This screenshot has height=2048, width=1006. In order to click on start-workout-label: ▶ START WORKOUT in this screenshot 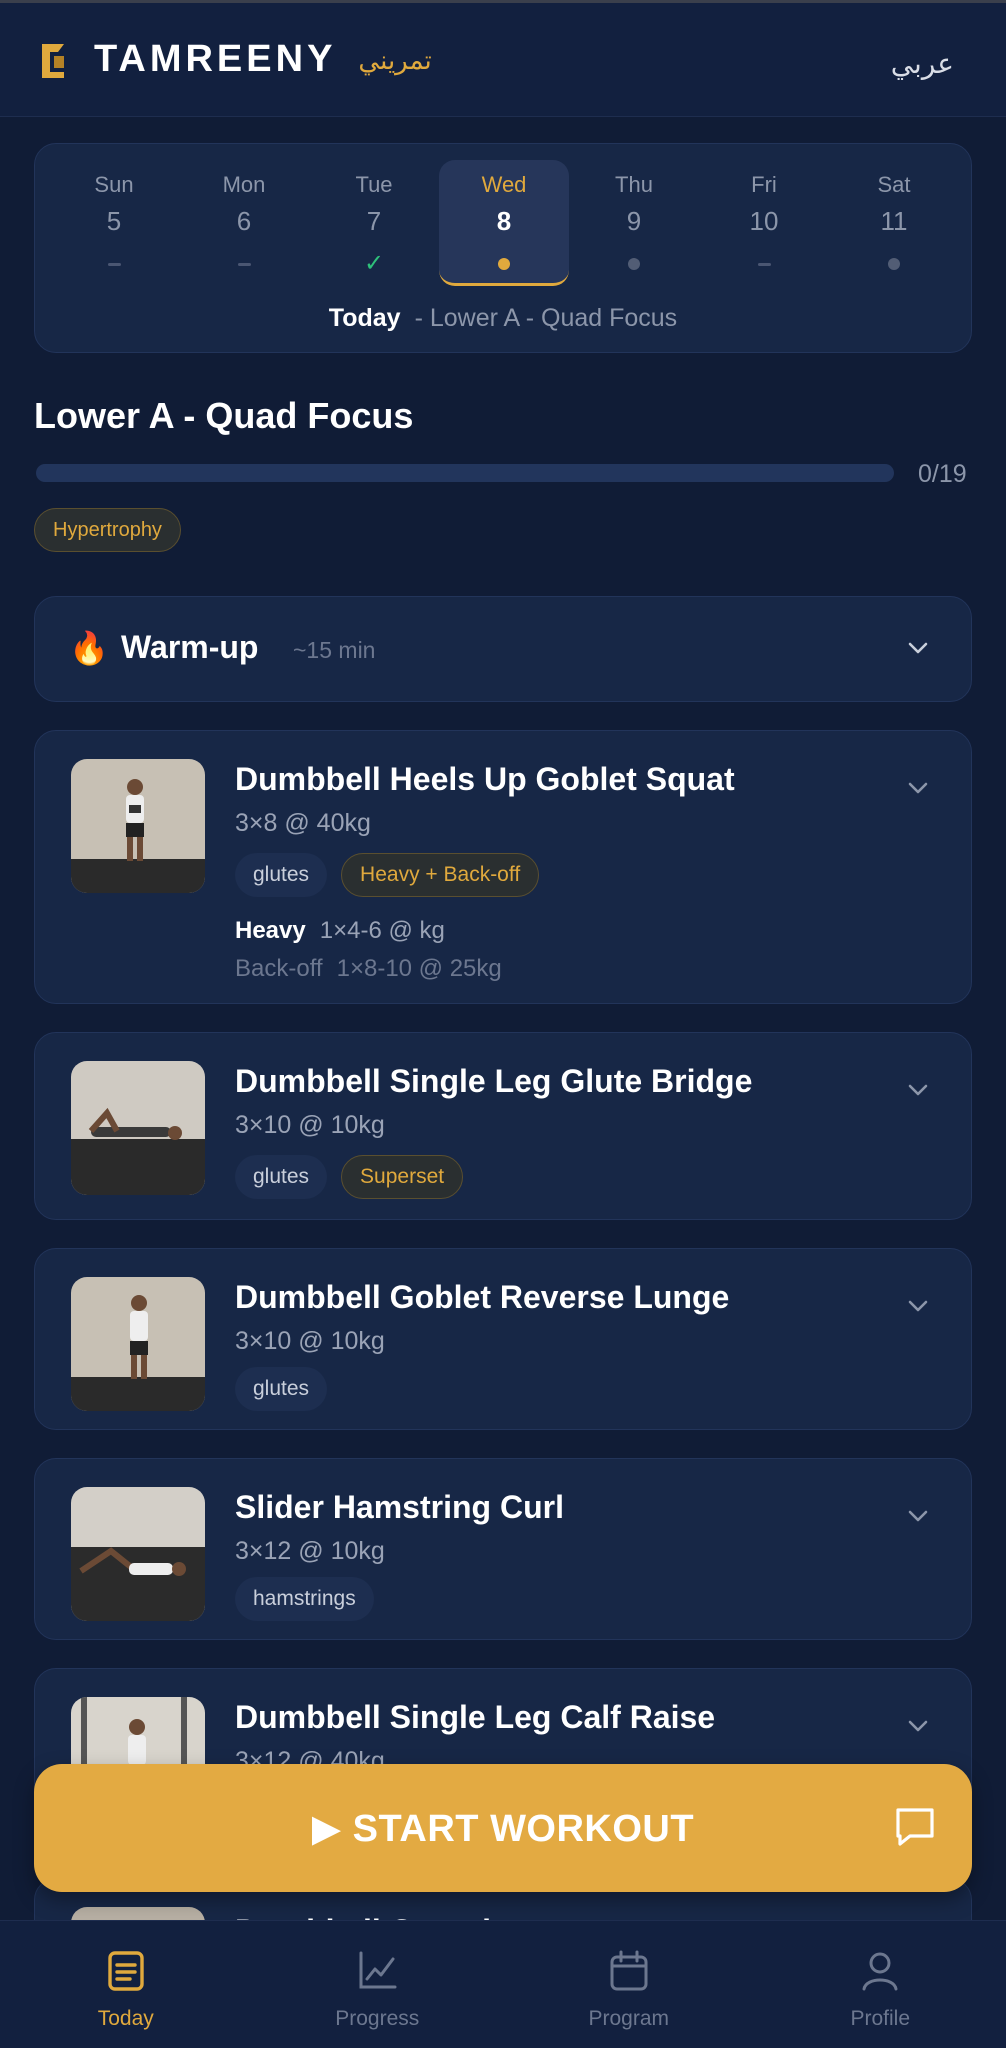, I will do `click(503, 1829)`.